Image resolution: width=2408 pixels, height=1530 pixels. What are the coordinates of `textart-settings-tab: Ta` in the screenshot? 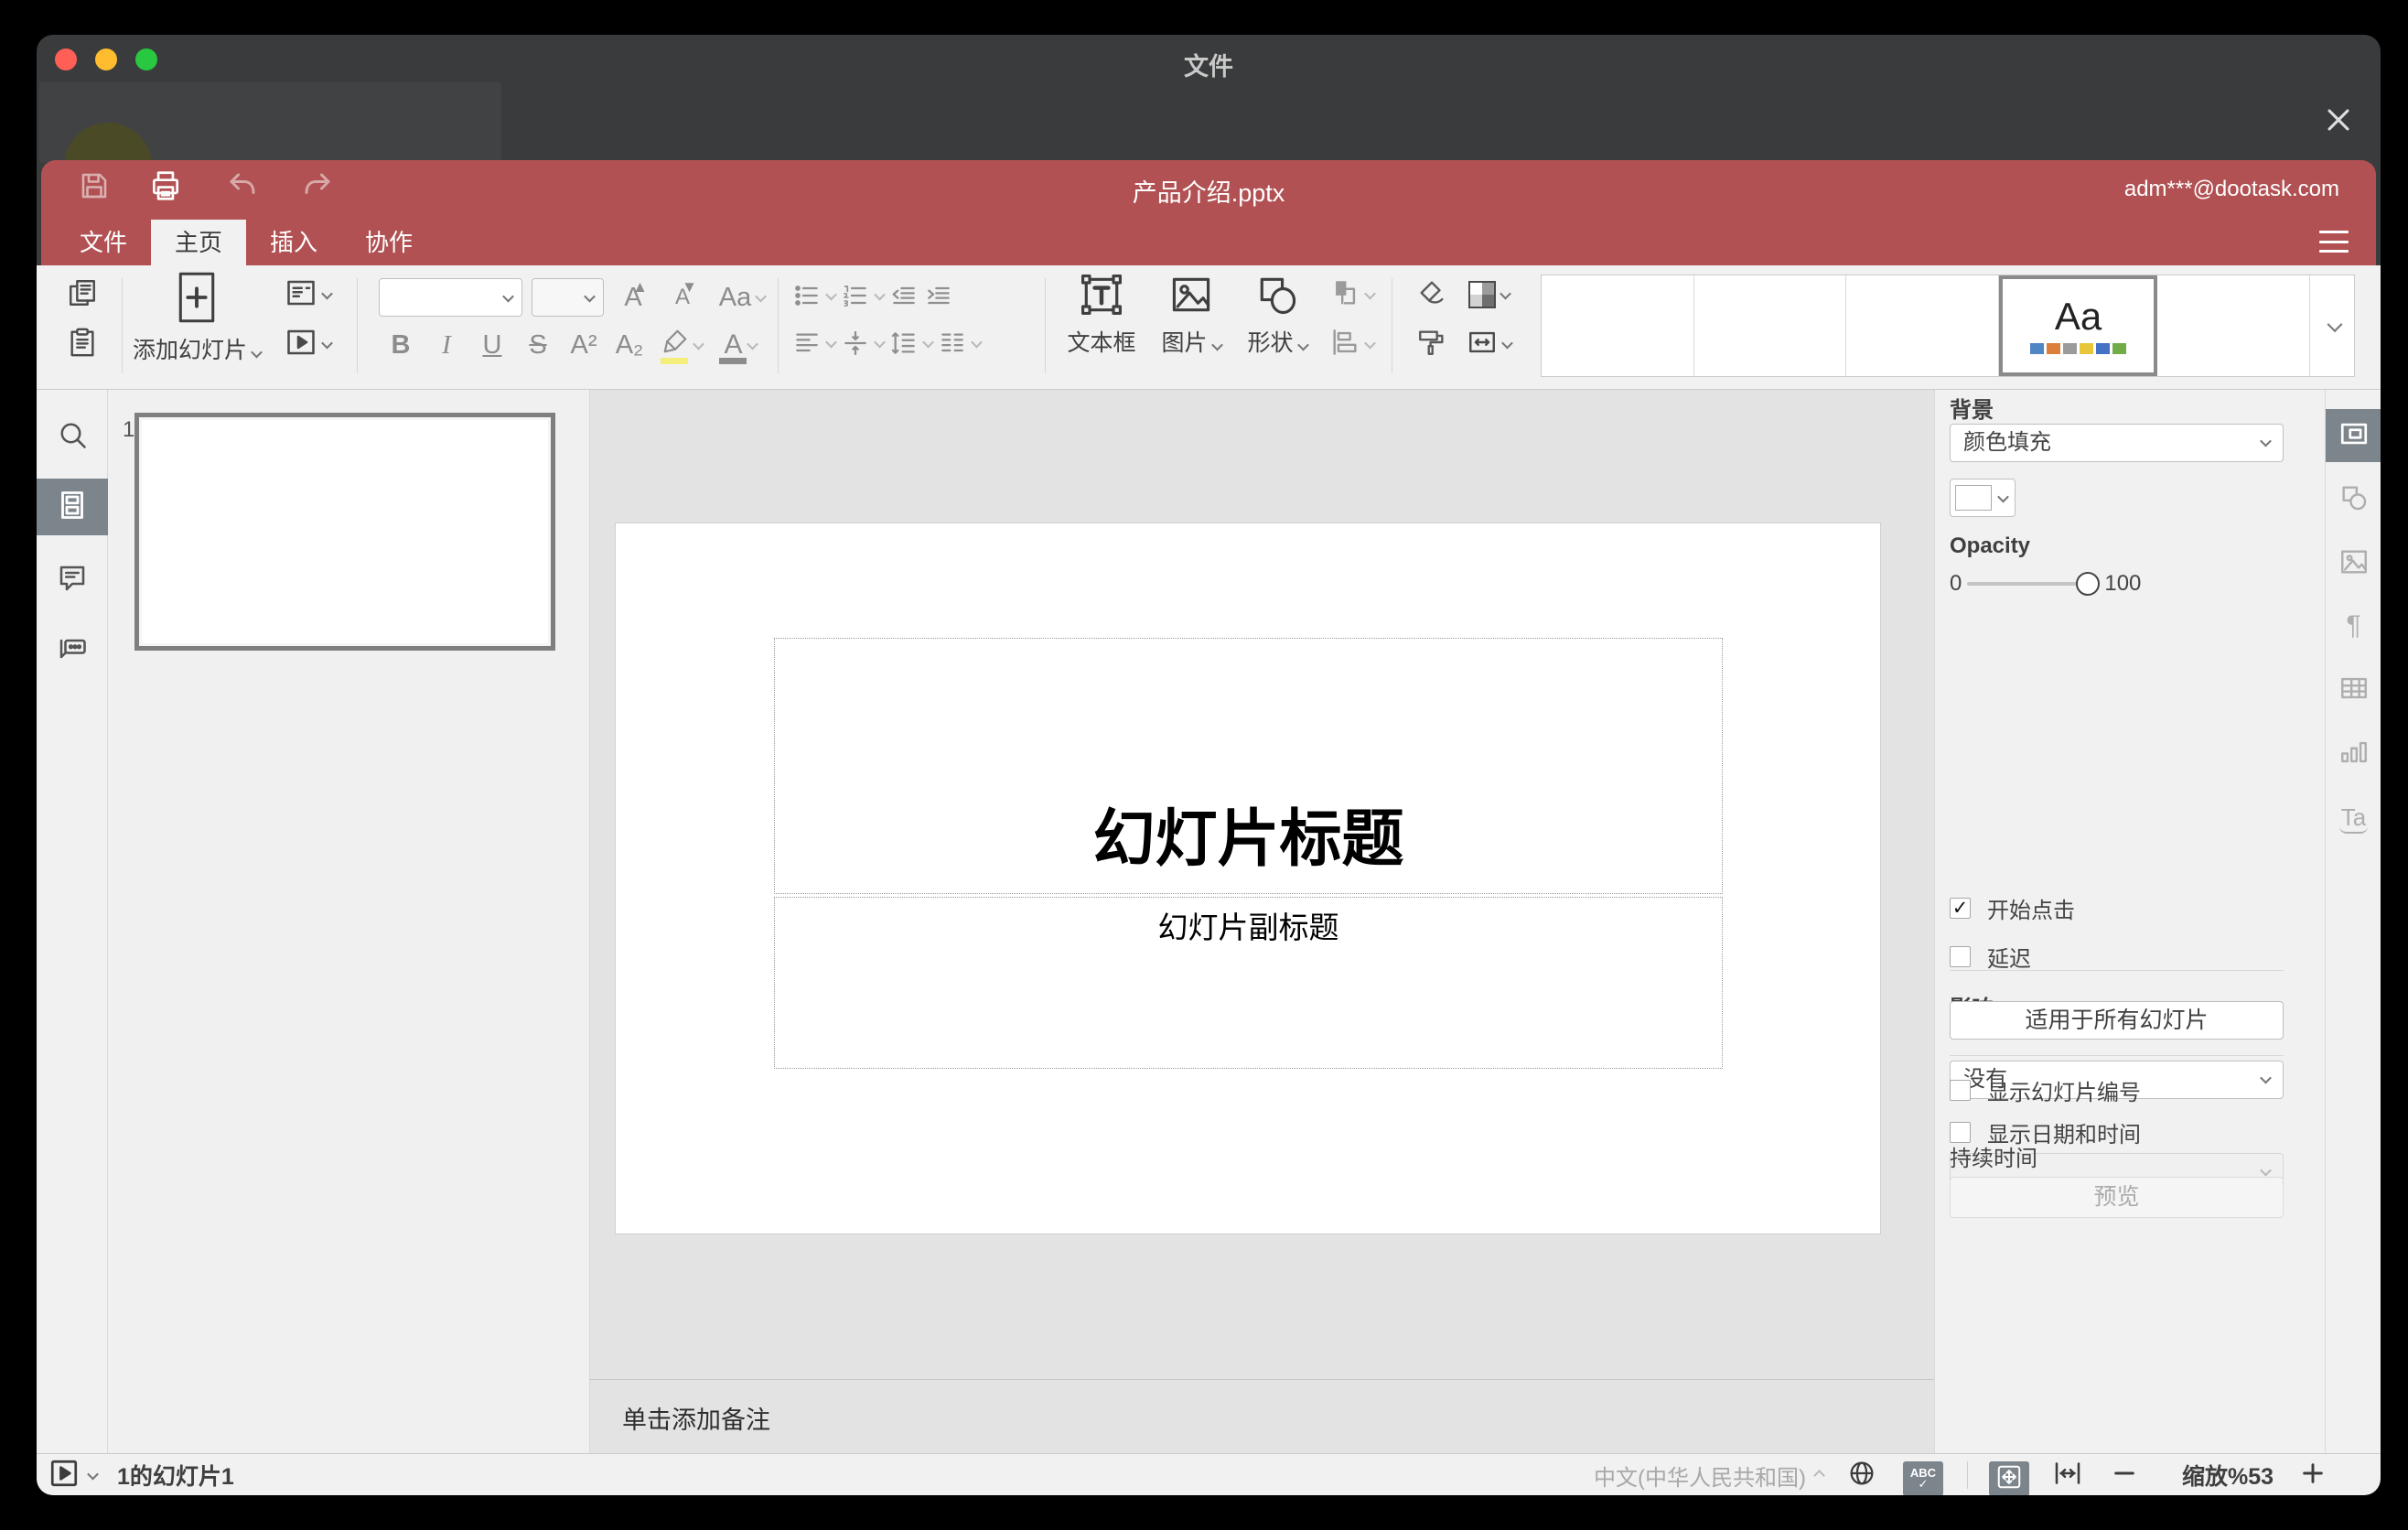 It's located at (2353, 818).